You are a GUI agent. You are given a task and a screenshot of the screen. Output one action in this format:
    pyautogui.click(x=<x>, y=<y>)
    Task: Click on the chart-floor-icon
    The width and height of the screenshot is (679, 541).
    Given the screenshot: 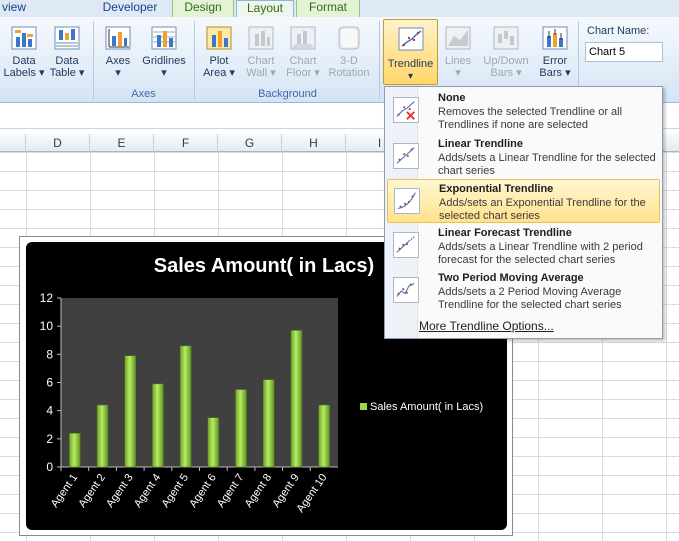 What is the action you would take?
    pyautogui.click(x=303, y=38)
    